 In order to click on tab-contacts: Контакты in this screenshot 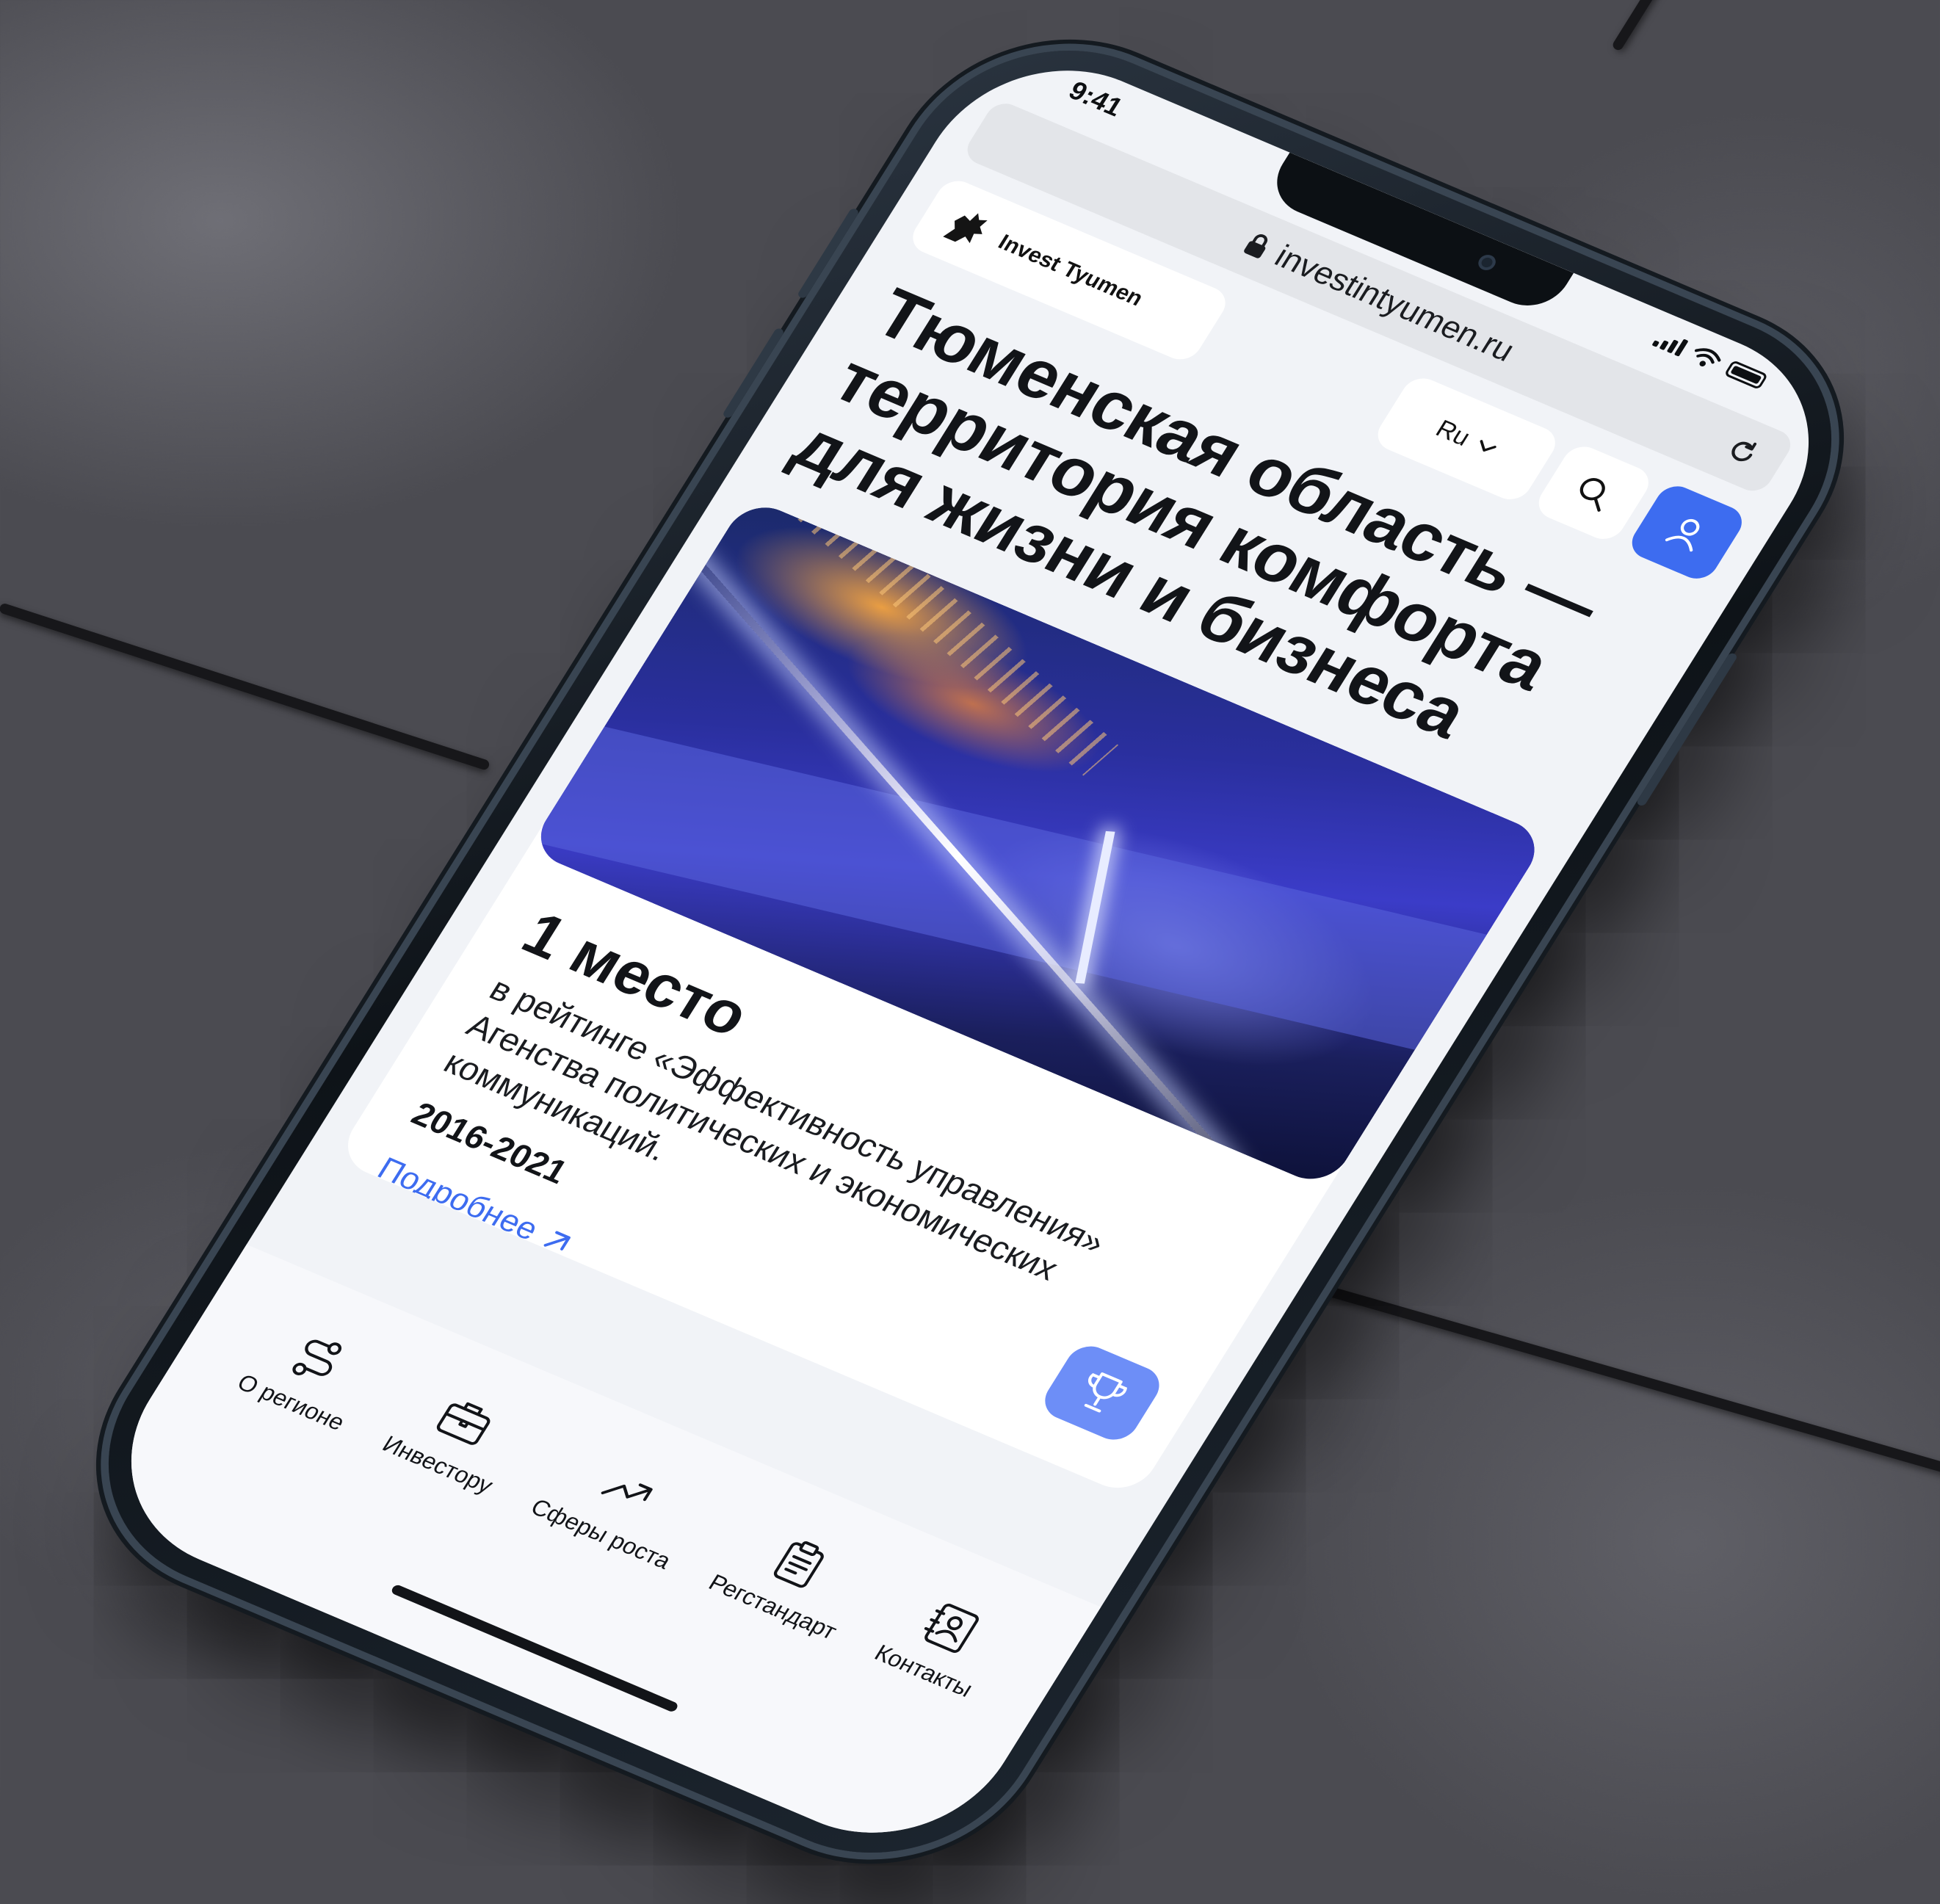, I will do `click(940, 1644)`.